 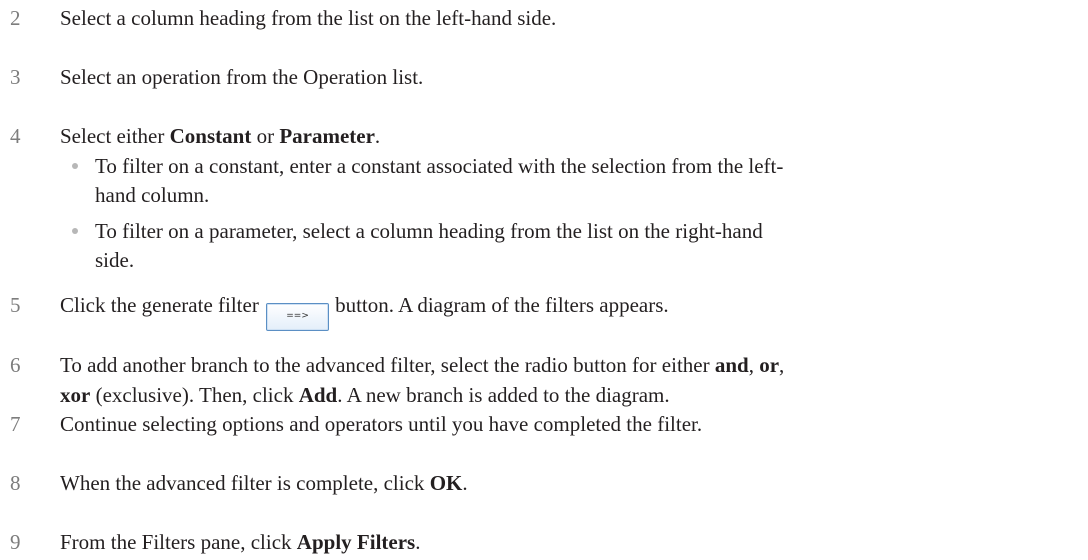 I want to click on or-term: or, so click(x=769, y=365).